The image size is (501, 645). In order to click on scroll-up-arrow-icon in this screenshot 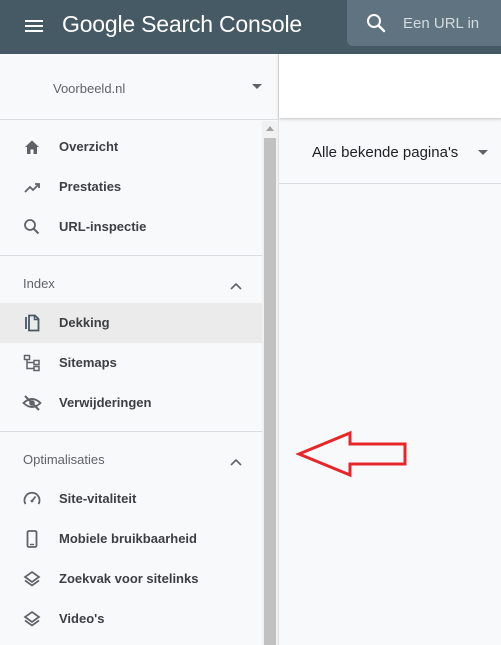, I will do `click(270, 128)`.